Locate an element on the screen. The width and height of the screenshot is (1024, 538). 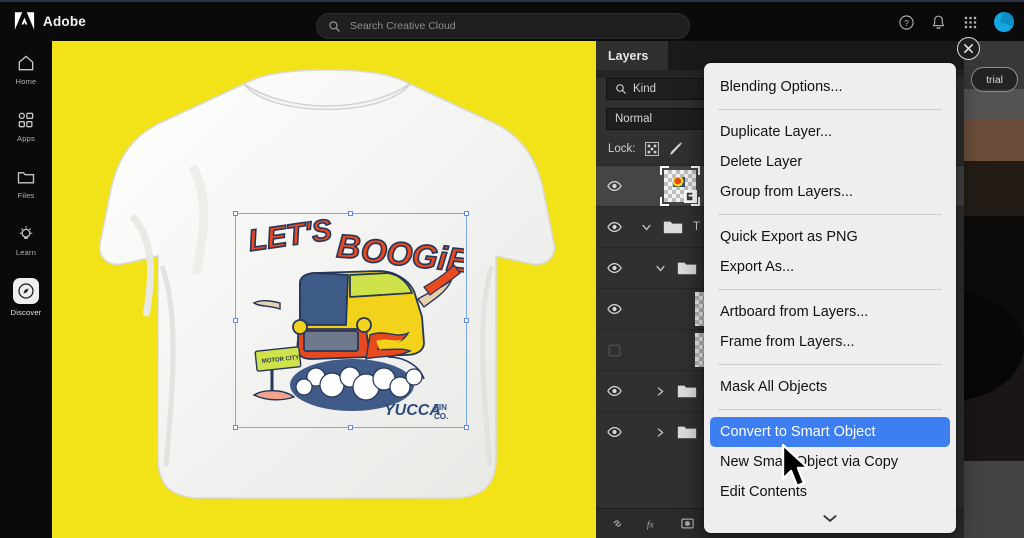
selection-handle-middle-left is located at coordinates (235, 320).